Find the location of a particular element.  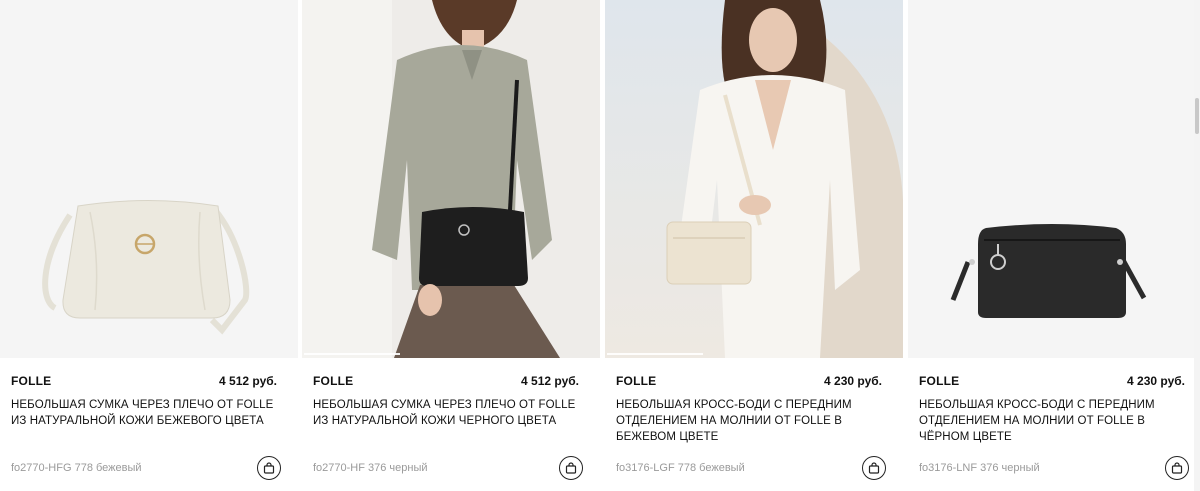

product-sku: fo2770-HFG 778 бежевый is located at coordinates (76, 468).